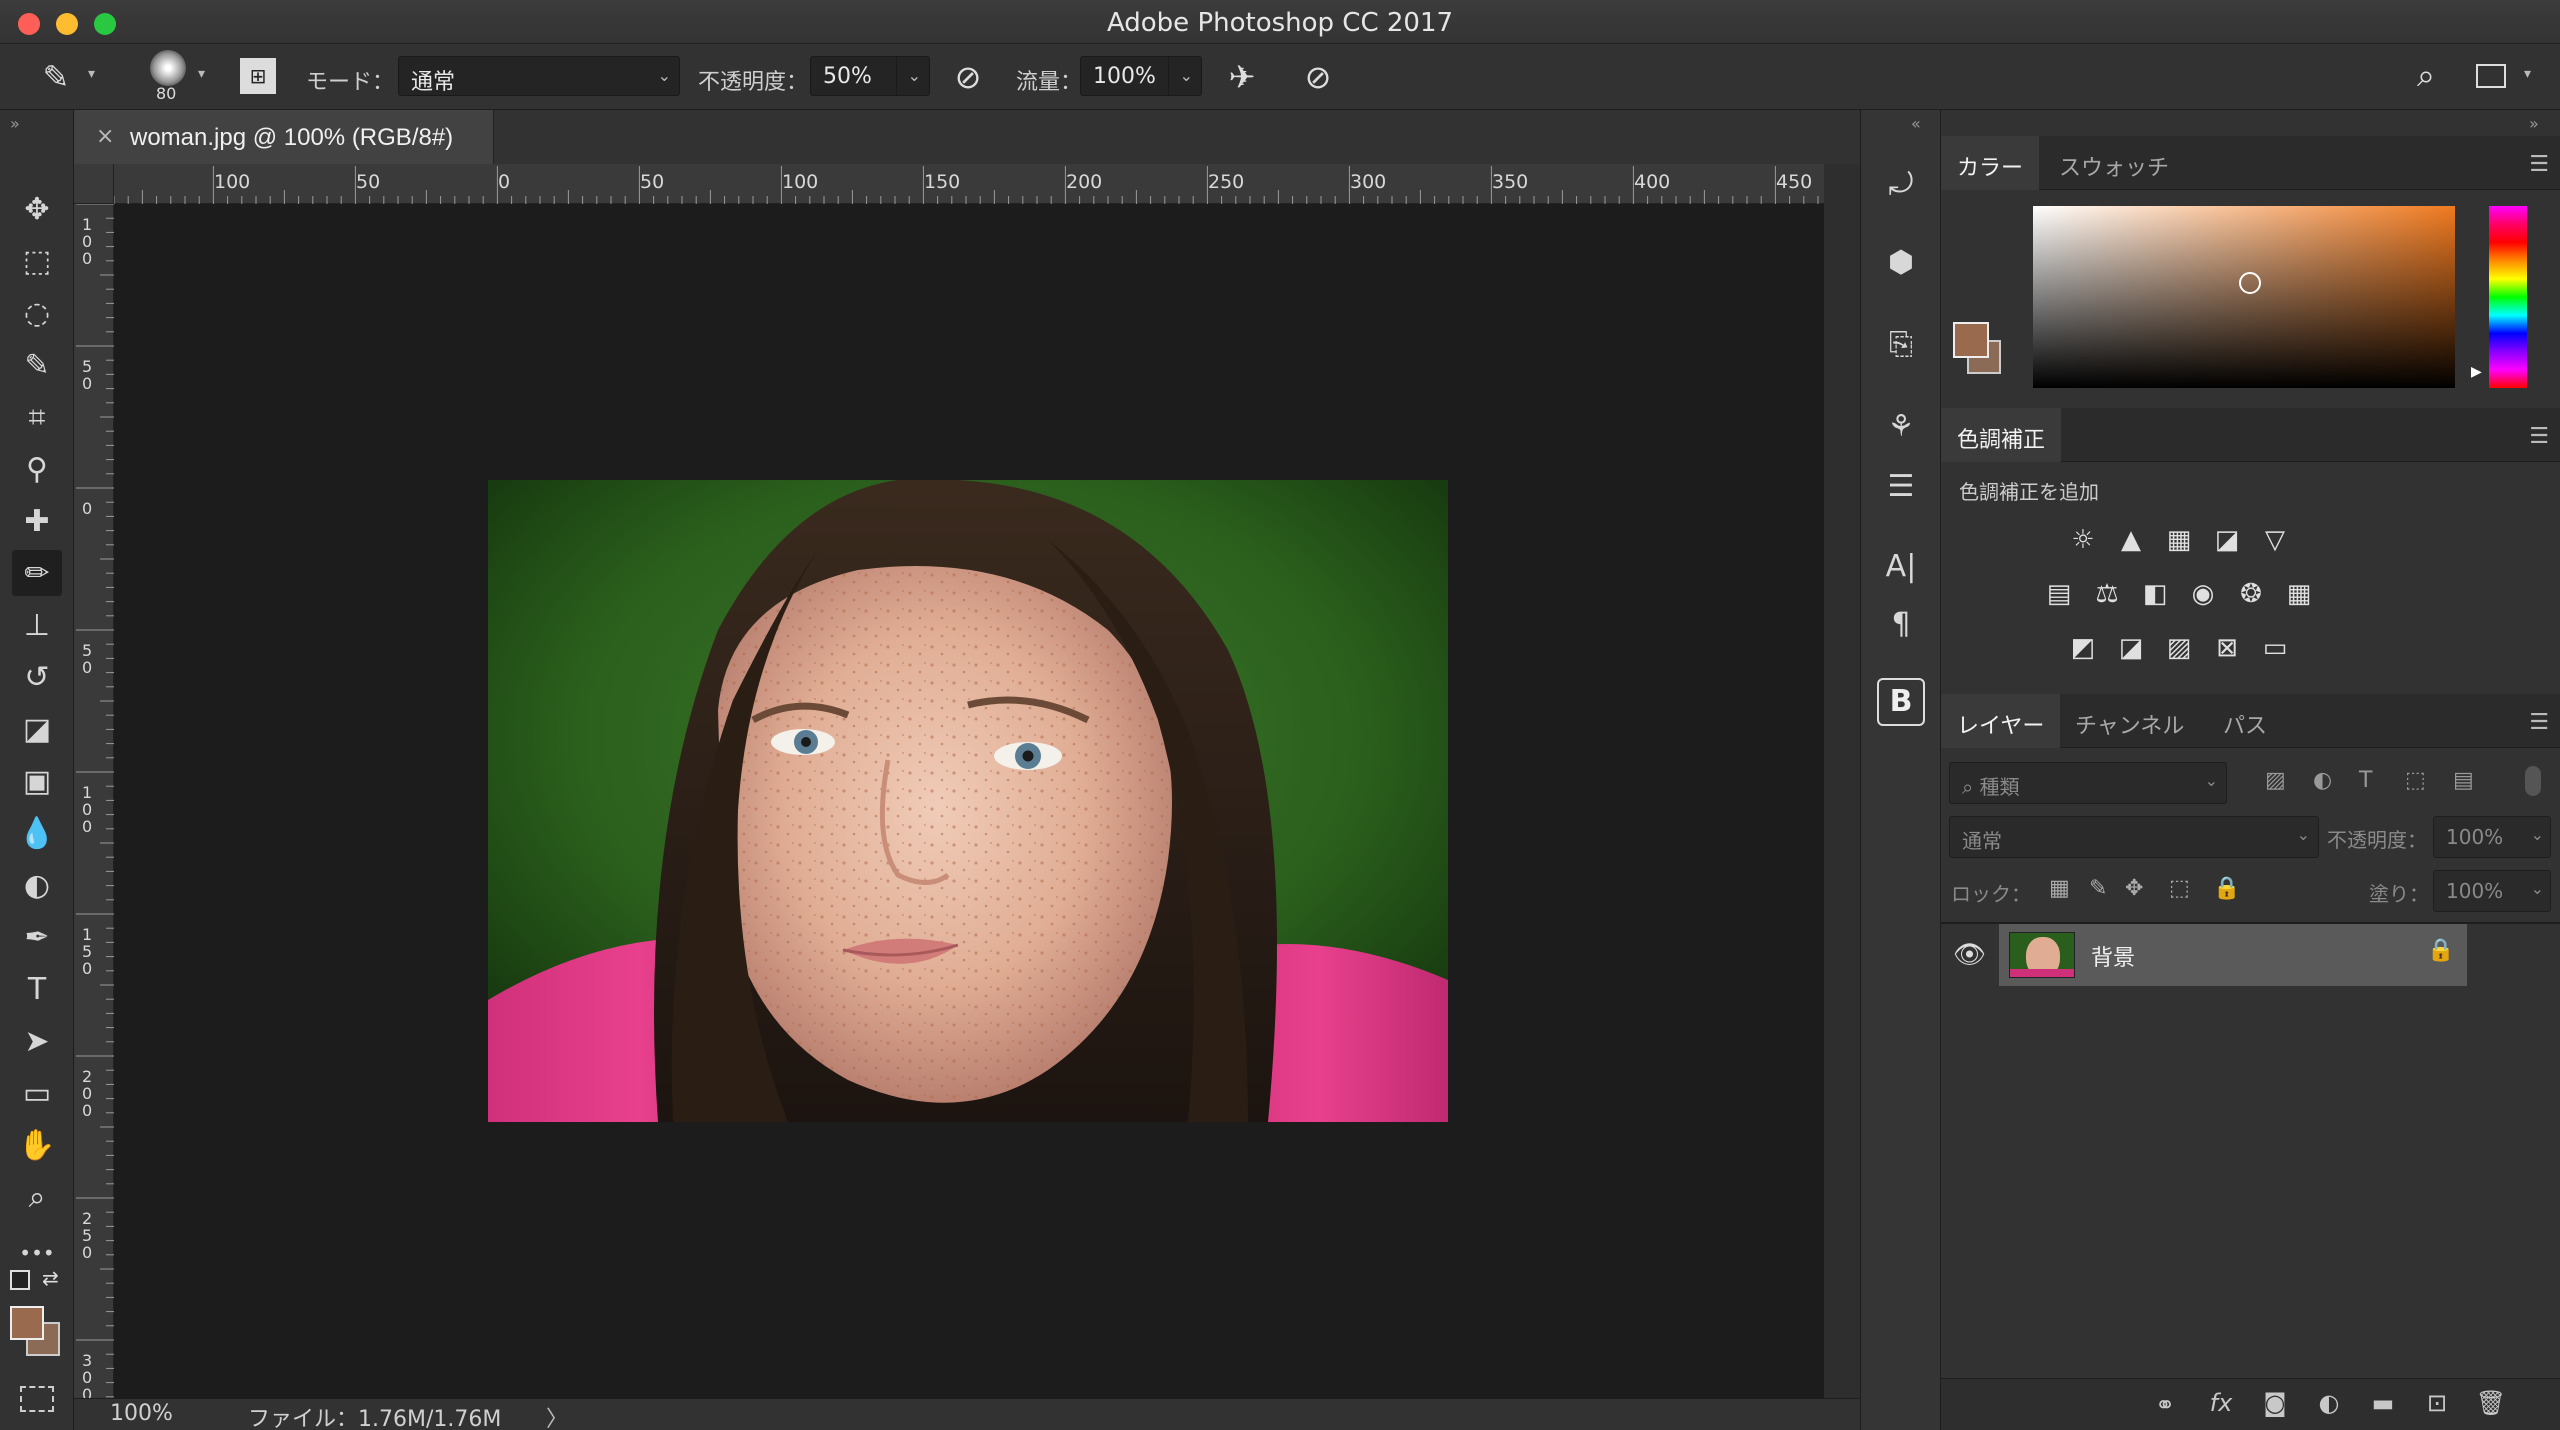  Describe the element at coordinates (2365, 780) in the screenshot. I see `filter-type-icon: T` at that location.